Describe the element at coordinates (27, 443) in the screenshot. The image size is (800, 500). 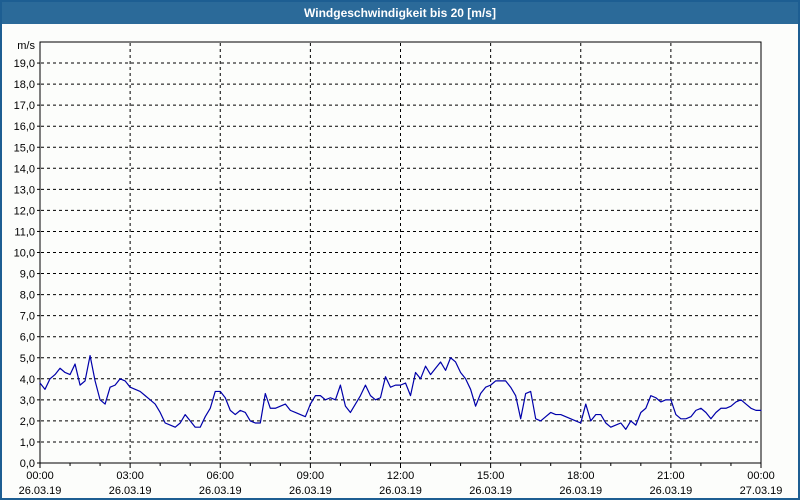
I see `svg-text: 1,0` at that location.